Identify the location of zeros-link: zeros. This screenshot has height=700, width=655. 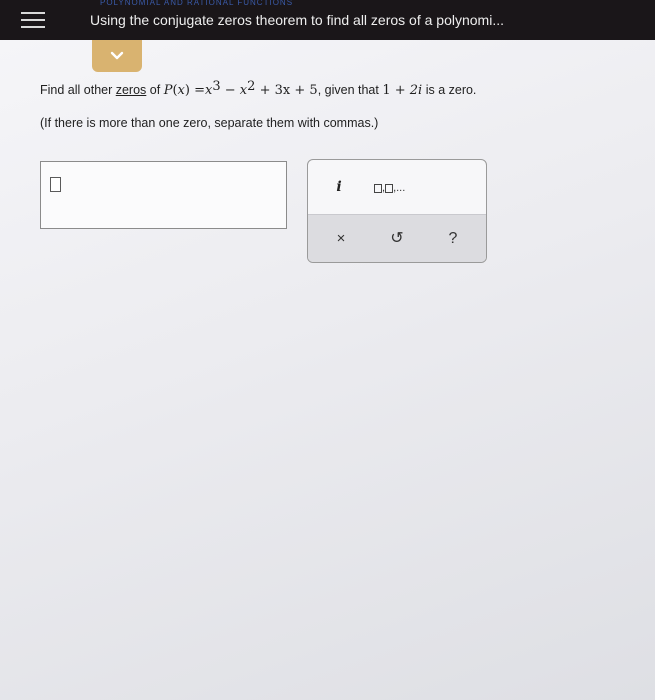
(131, 90).